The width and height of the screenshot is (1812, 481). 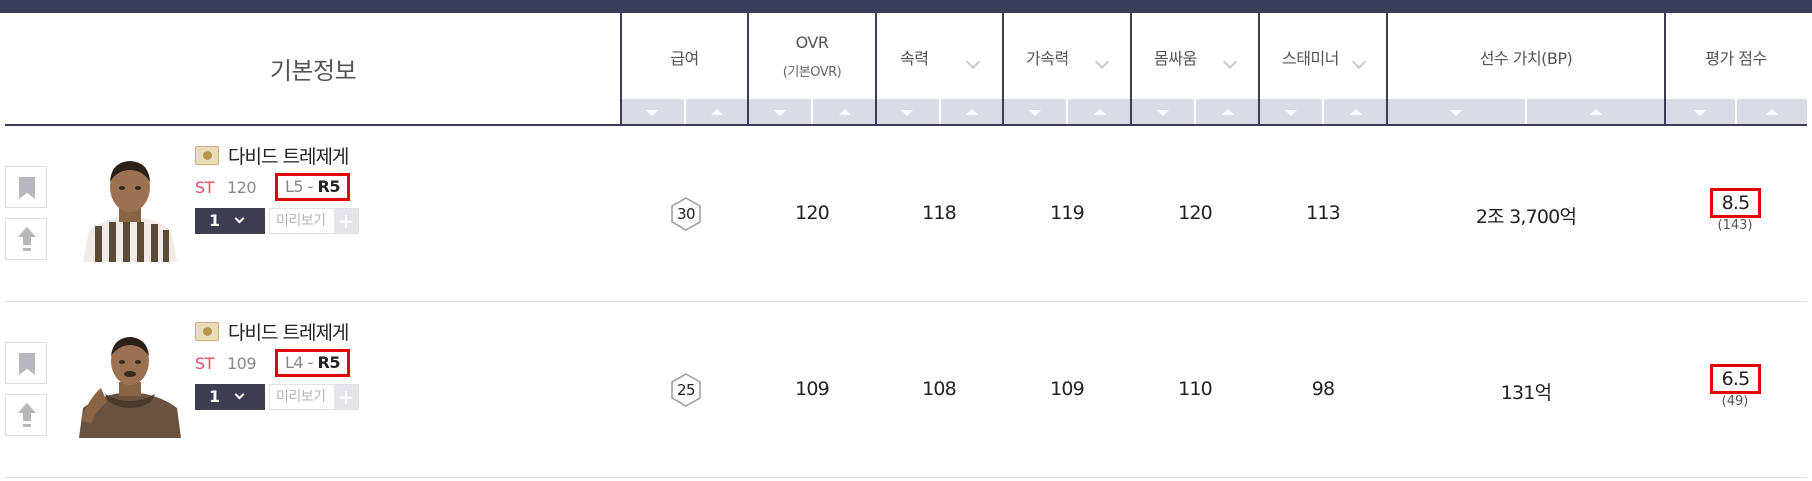 I want to click on sort-desc-acceleration, so click(x=1035, y=112).